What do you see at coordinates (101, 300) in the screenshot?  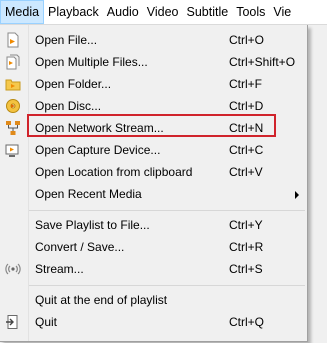 I see `menu-item-label: Quit at the end of playlist` at bounding box center [101, 300].